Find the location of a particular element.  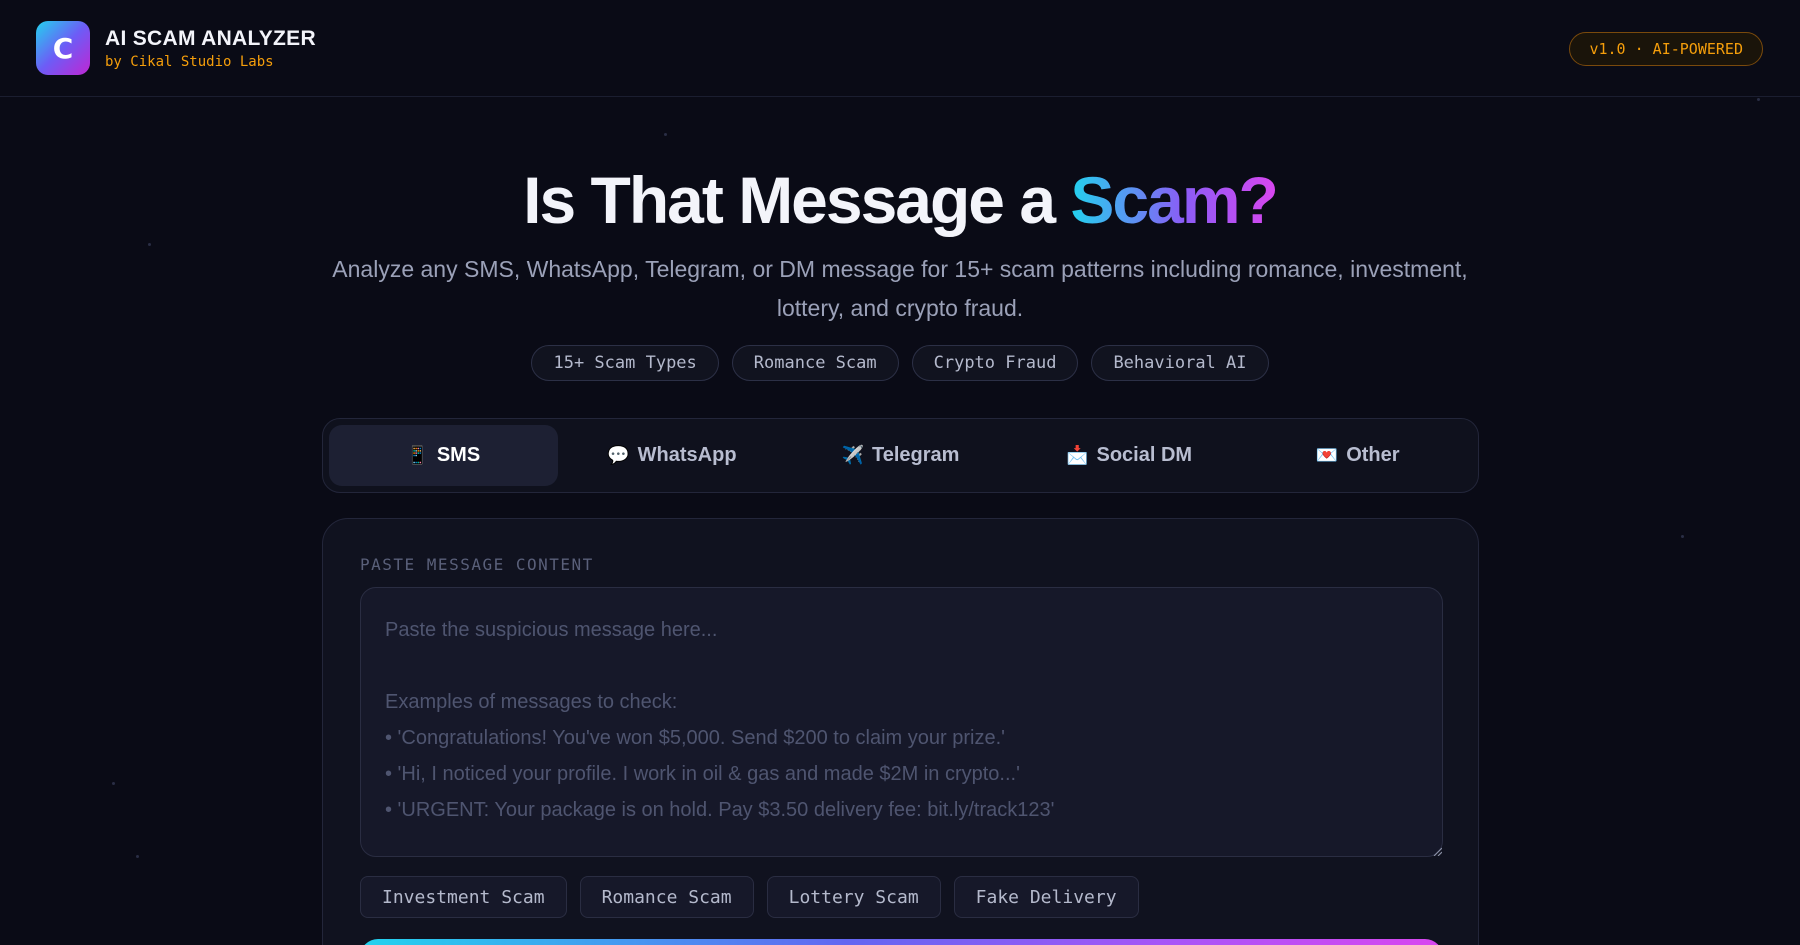

app-logo: C is located at coordinates (63, 48).